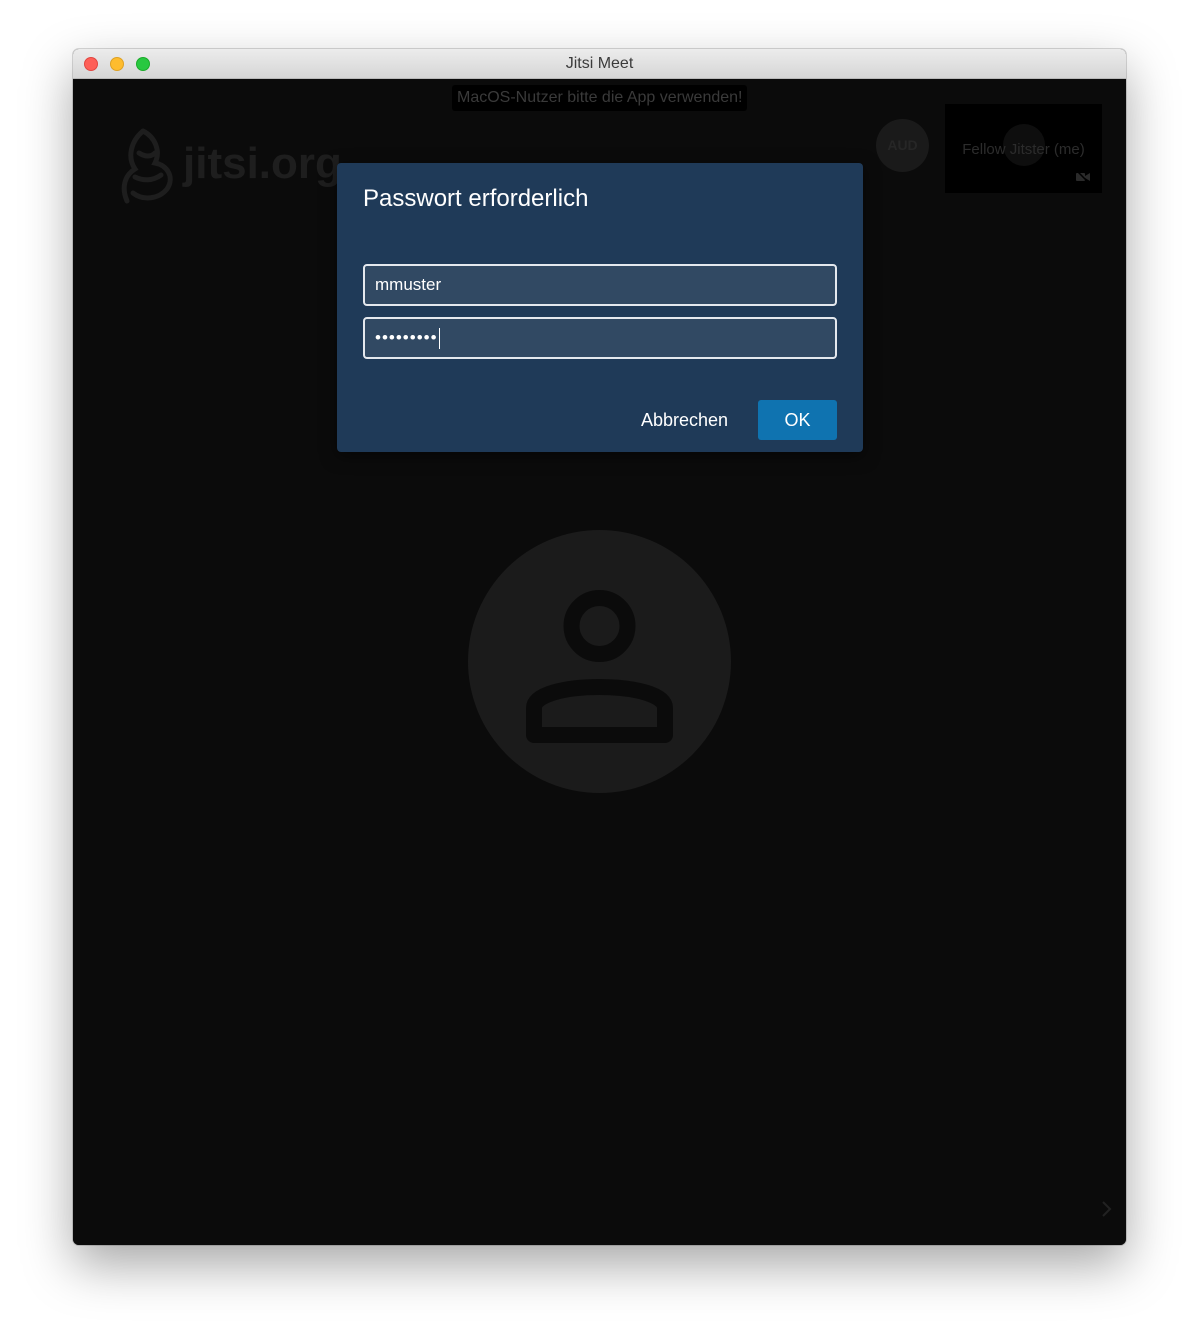 Image resolution: width=1200 pixels, height=1343 pixels. Describe the element at coordinates (599, 666) in the screenshot. I see `user-avatar-icon` at that location.